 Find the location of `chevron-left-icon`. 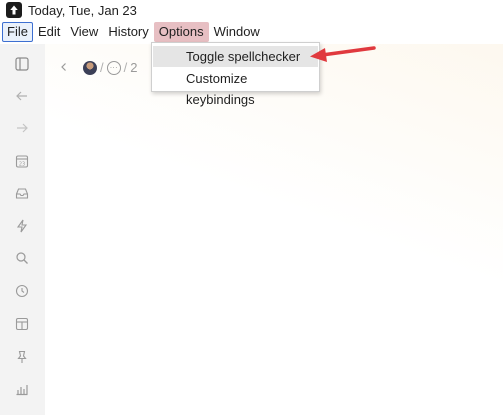

chevron-left-icon is located at coordinates (64, 67).